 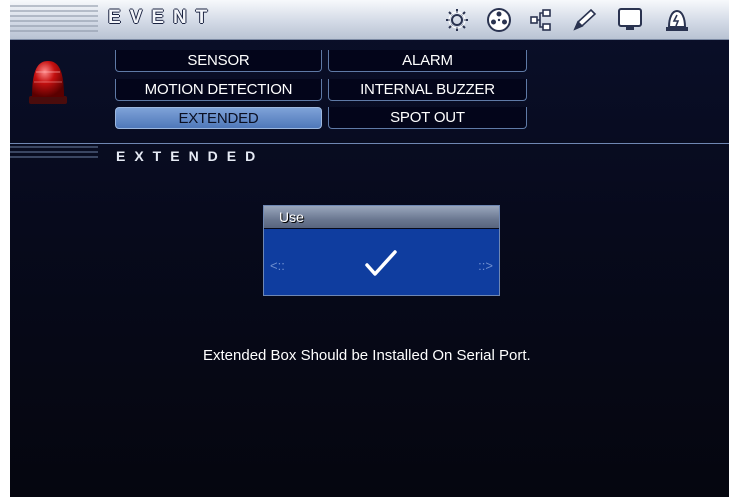 I want to click on section-divider, so click(x=369, y=143).